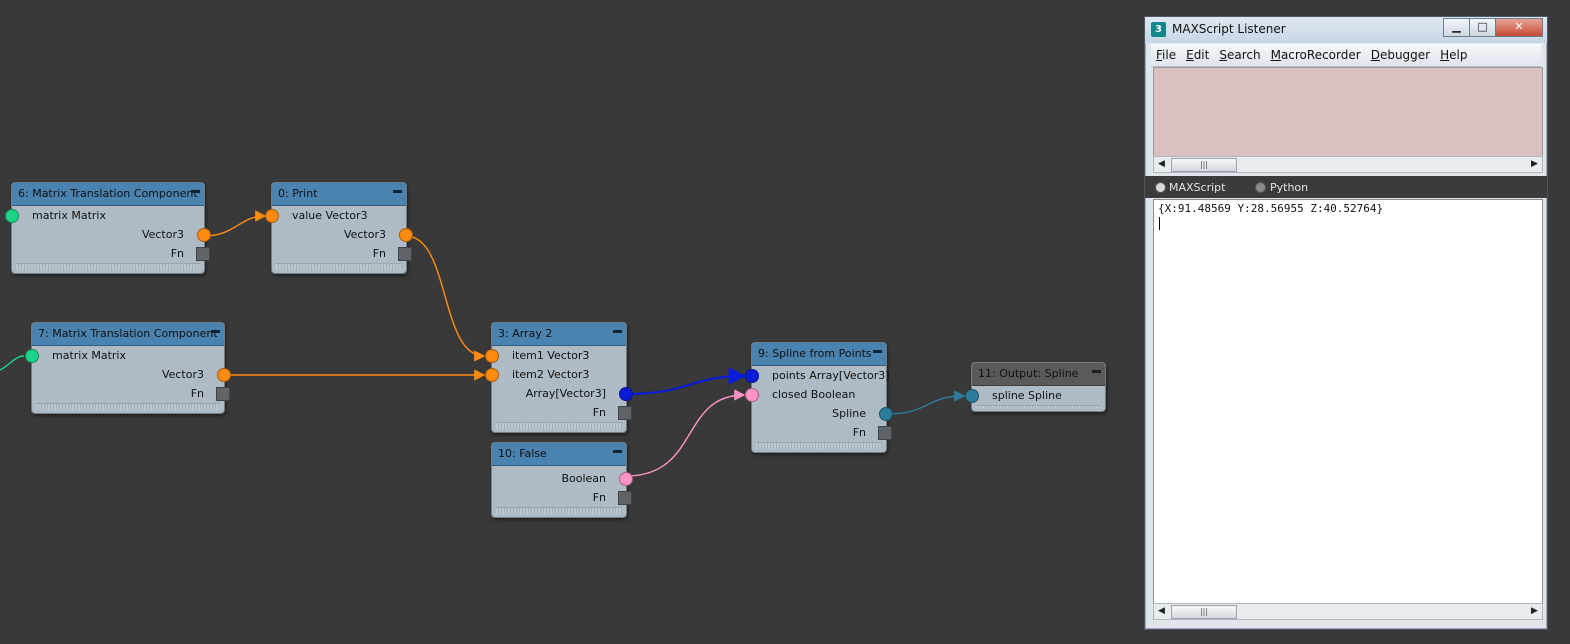 The image size is (1570, 644). I want to click on close-icon: ✕, so click(1519, 27).